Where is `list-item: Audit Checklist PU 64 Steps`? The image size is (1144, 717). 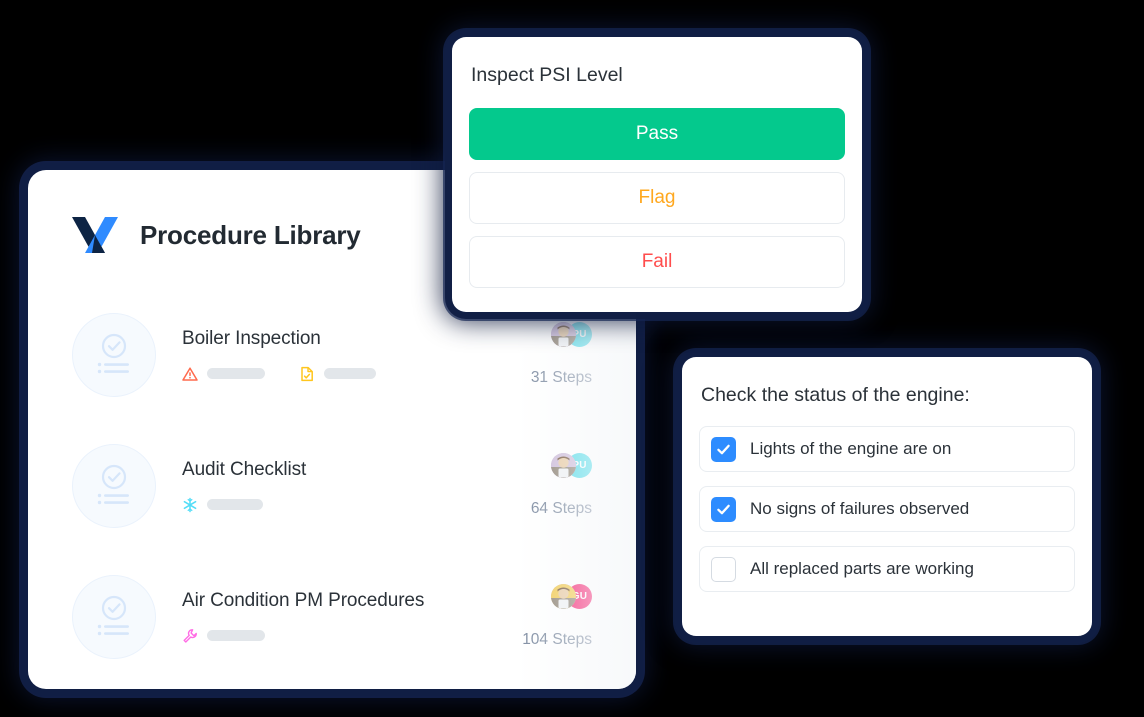
list-item: Audit Checklist PU 64 Steps is located at coordinates (332, 485).